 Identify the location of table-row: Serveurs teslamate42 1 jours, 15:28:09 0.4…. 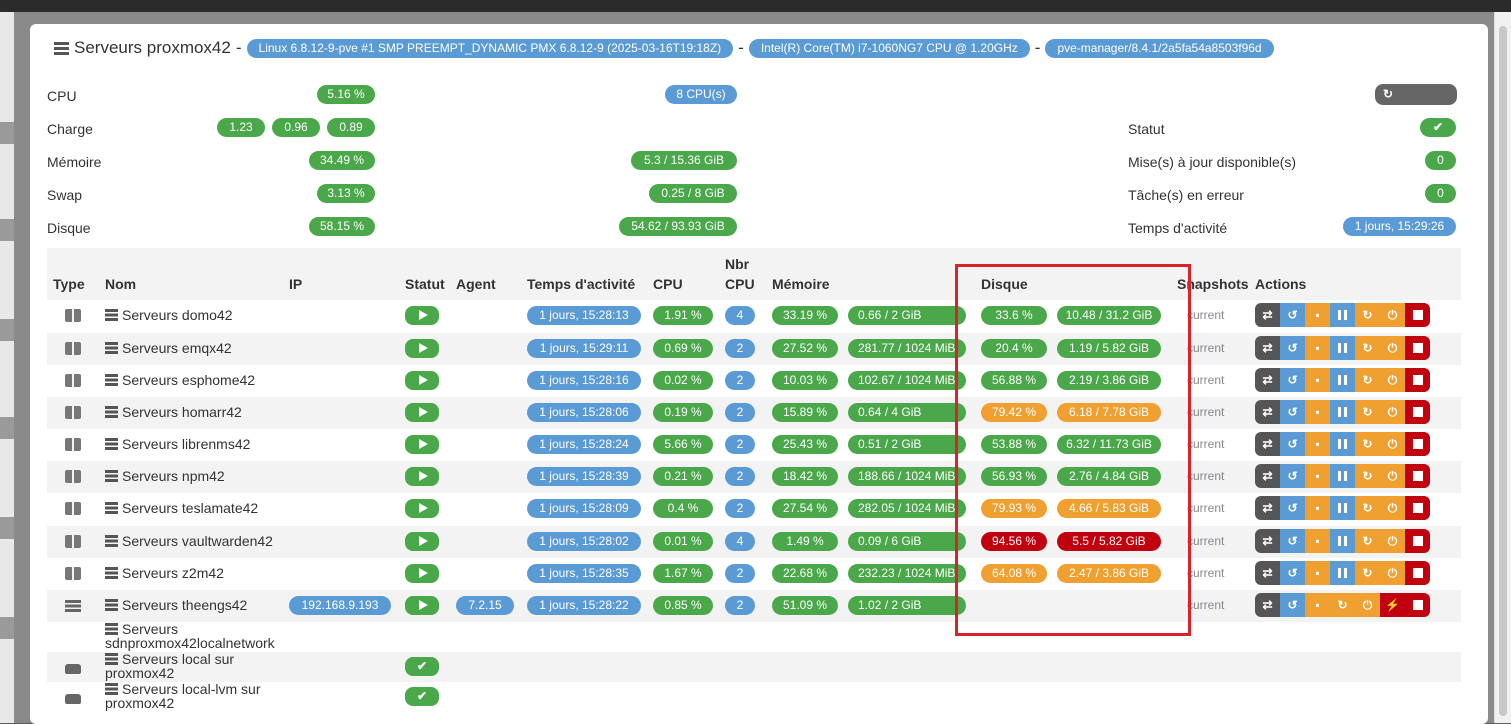
(754, 509).